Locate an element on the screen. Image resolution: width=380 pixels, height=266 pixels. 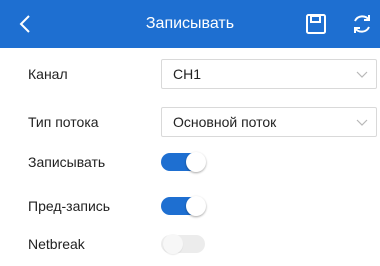
floppy-disk-icon is located at coordinates (316, 24).